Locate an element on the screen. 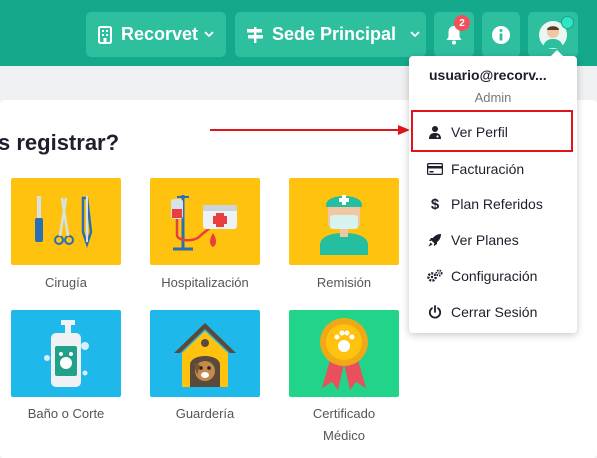 This screenshot has height=458, width=597. annotation-highlight-box is located at coordinates (492, 131).